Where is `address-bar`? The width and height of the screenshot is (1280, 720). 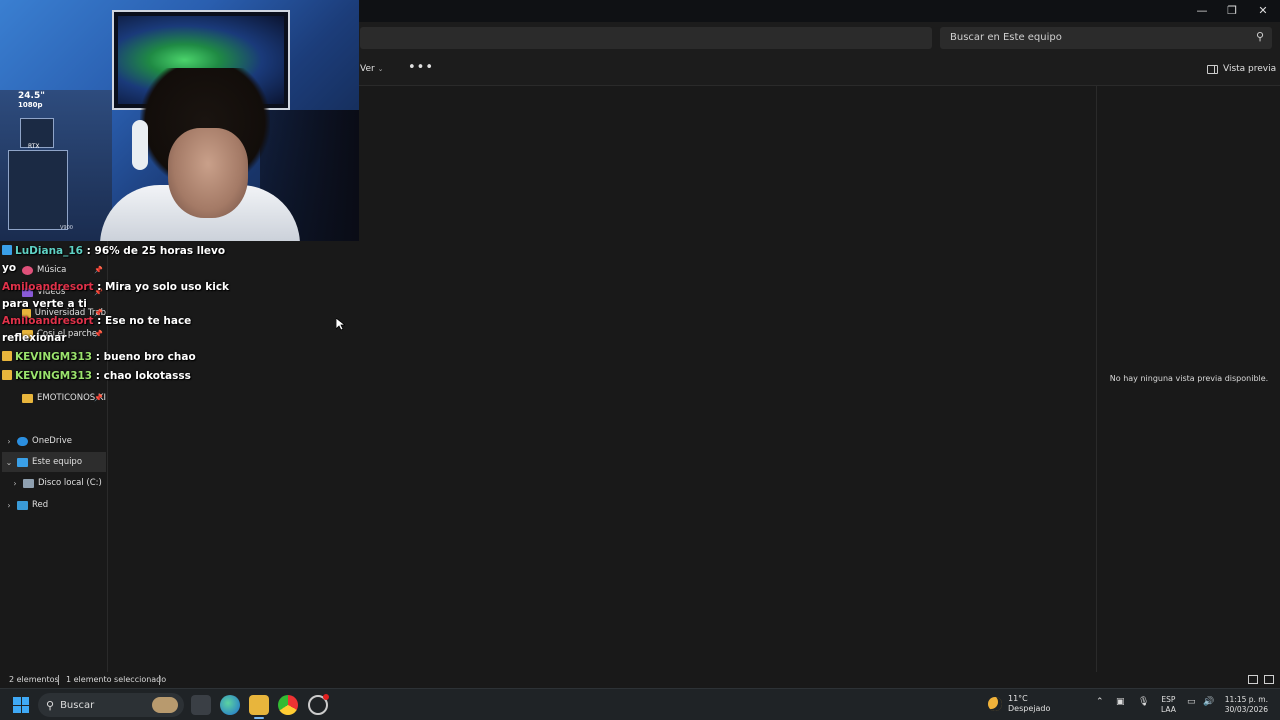 address-bar is located at coordinates (646, 38).